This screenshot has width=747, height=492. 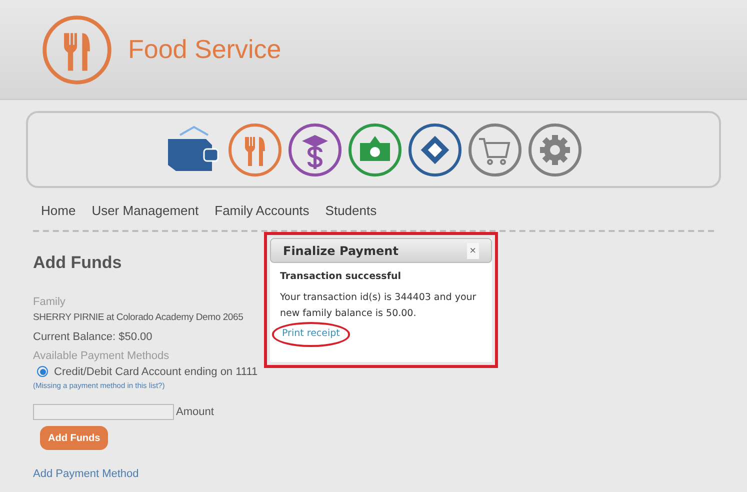 I want to click on app-title: Food Service, so click(x=205, y=49).